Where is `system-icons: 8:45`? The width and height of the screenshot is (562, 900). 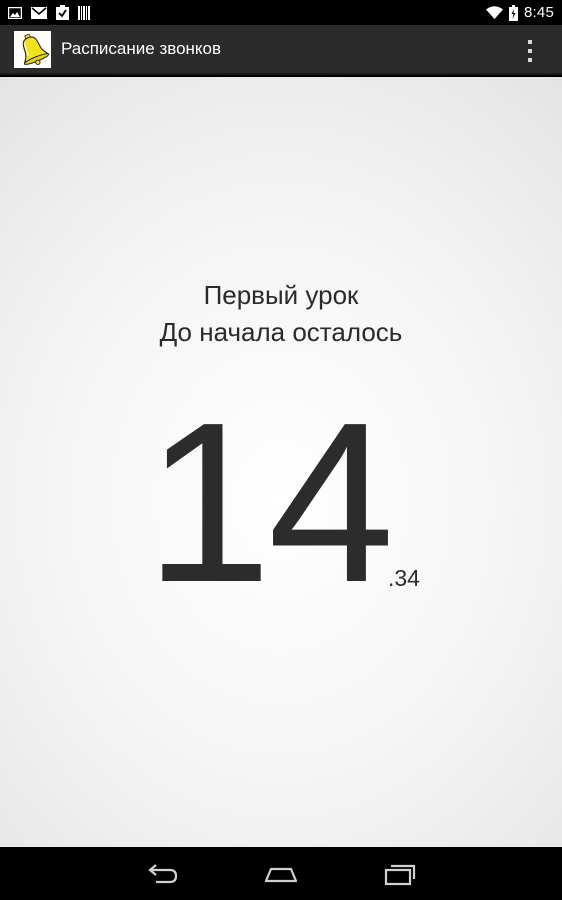 system-icons: 8:45 is located at coordinates (520, 12).